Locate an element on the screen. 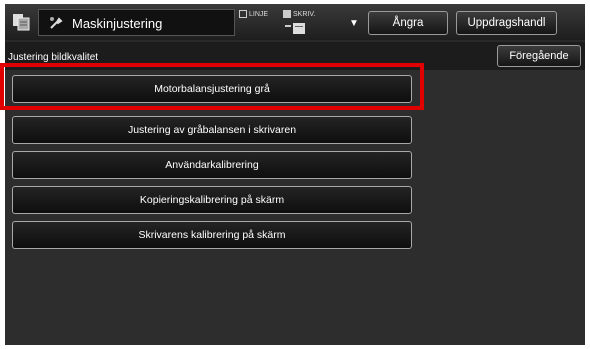 Image resolution: width=590 pixels, height=349 pixels. menu-item-printer-calibration: Skrivarens kalibrering på skärm is located at coordinates (212, 235).